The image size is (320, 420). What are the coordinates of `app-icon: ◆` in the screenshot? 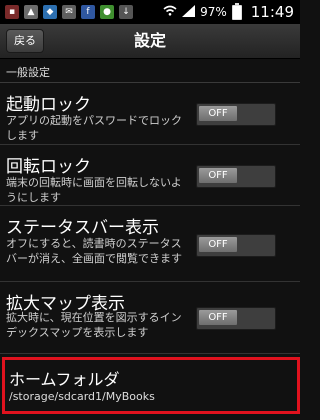 It's located at (50, 12).